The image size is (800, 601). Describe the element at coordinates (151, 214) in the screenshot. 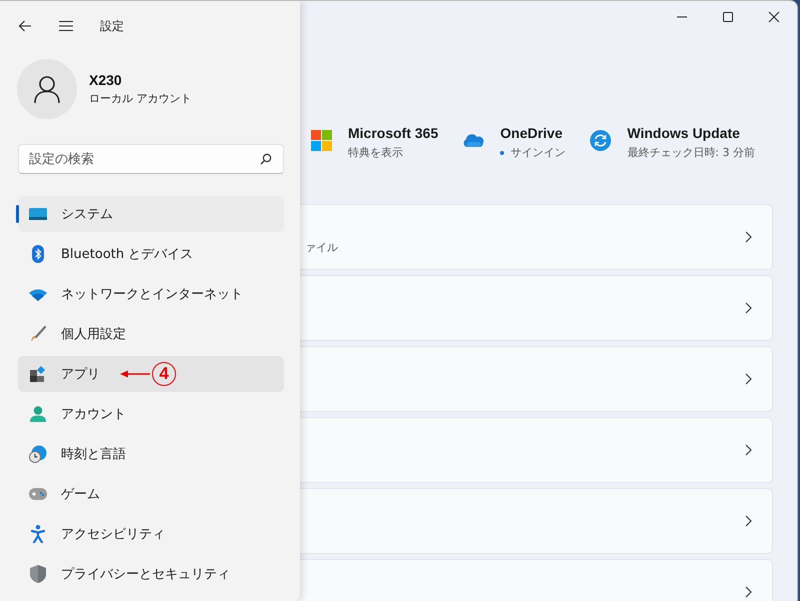

I see `nav-item: システム` at that location.